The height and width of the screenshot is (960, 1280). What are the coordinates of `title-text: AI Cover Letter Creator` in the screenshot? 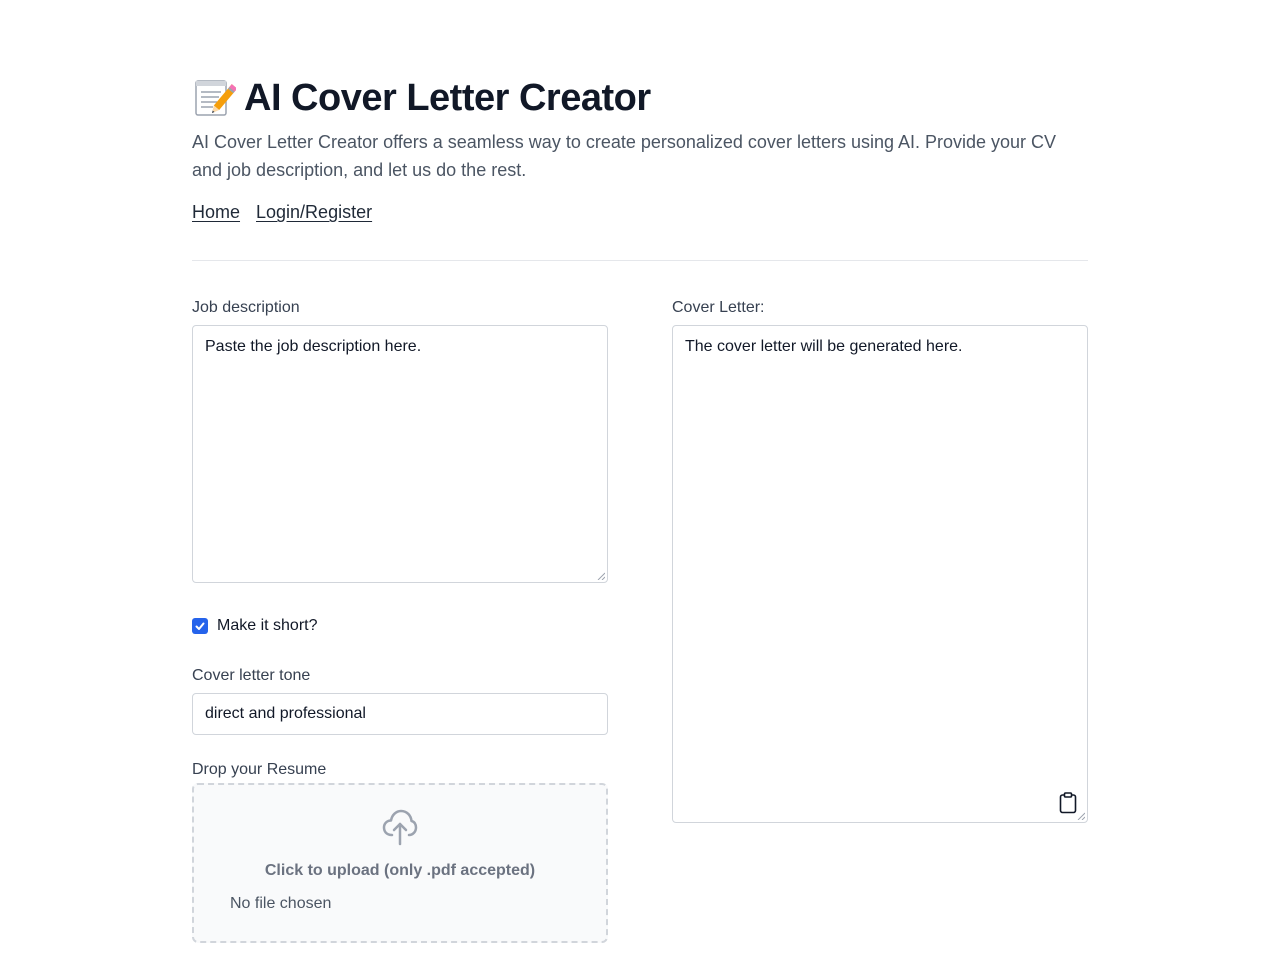 It's located at (447, 97).